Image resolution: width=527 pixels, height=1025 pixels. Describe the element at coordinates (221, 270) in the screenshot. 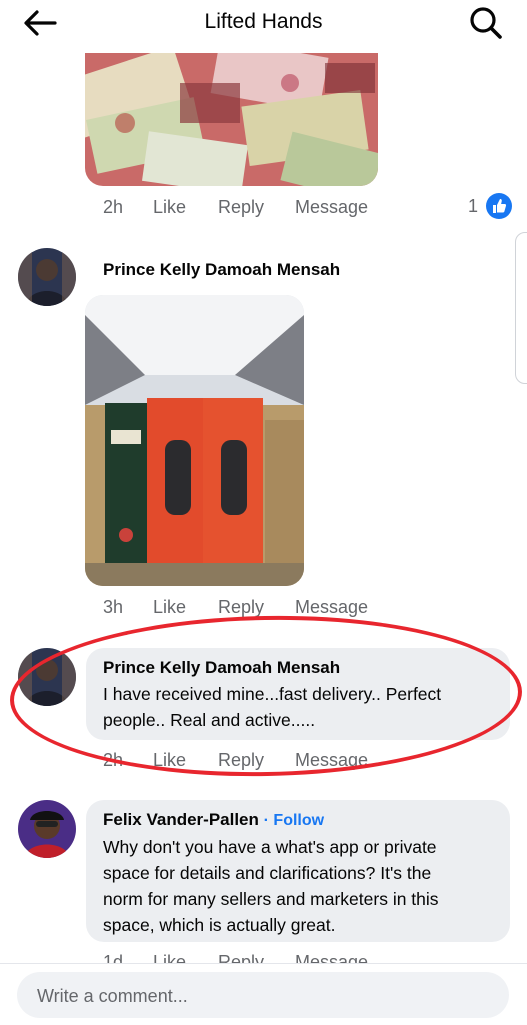

I see `comment-author: Prince Kelly Damoah Mensah` at that location.